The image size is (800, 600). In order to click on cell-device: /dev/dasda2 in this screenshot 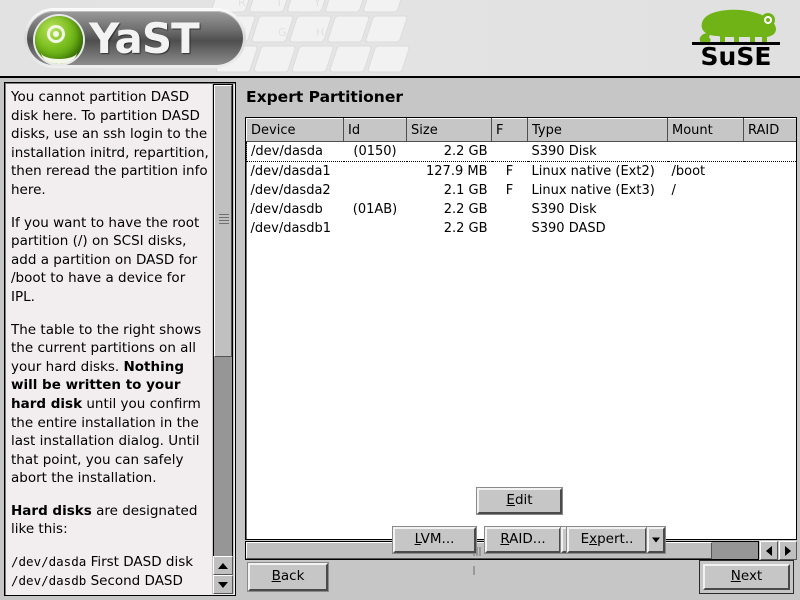, I will do `click(295, 190)`.